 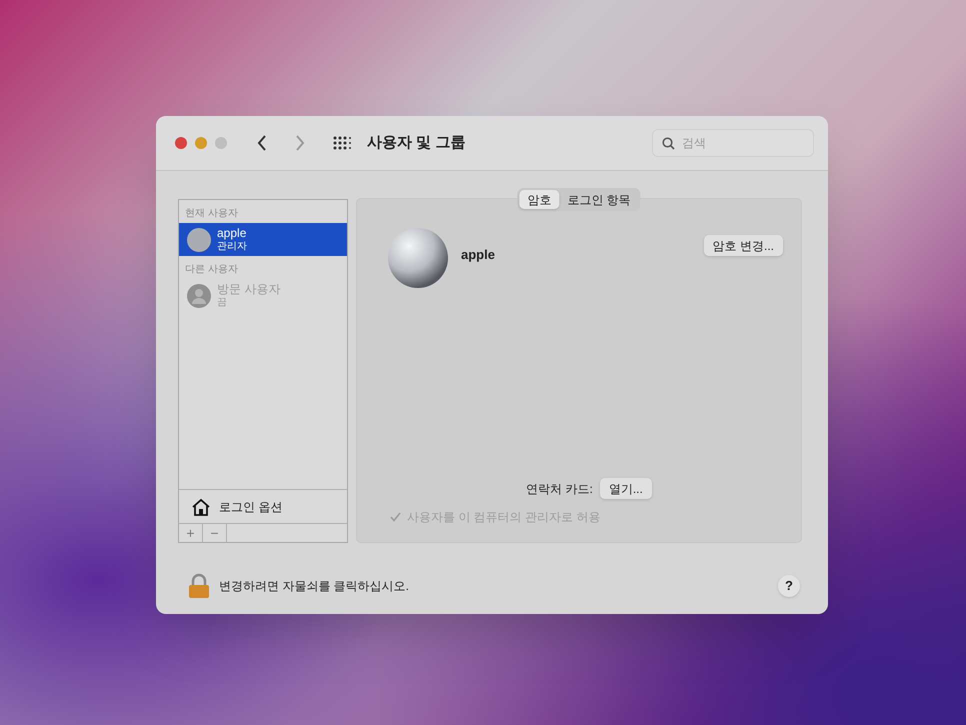 I want to click on search-field: 검색, so click(x=733, y=143).